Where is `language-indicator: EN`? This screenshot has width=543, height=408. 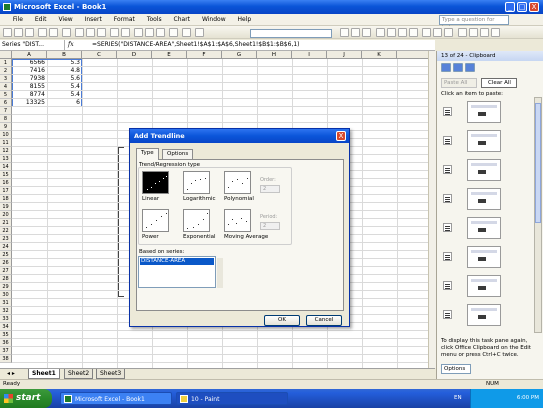
language-indicator: EN is located at coordinates (458, 398).